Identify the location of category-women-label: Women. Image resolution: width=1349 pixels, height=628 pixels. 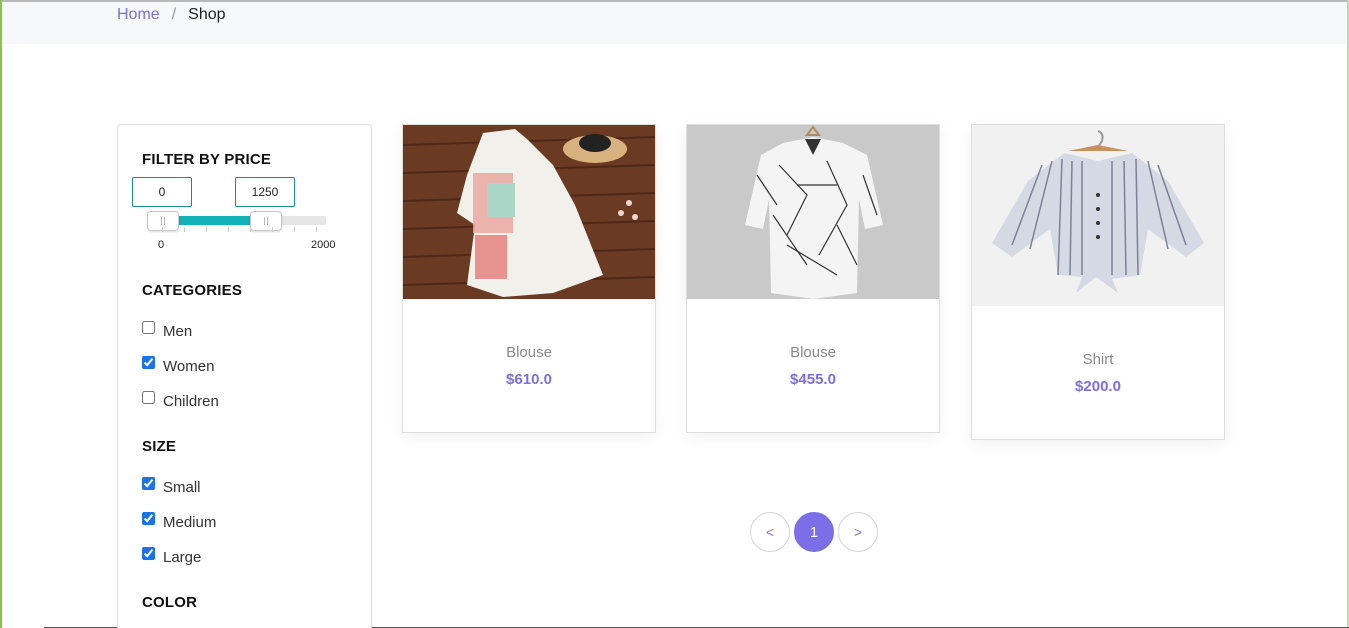
(189, 366).